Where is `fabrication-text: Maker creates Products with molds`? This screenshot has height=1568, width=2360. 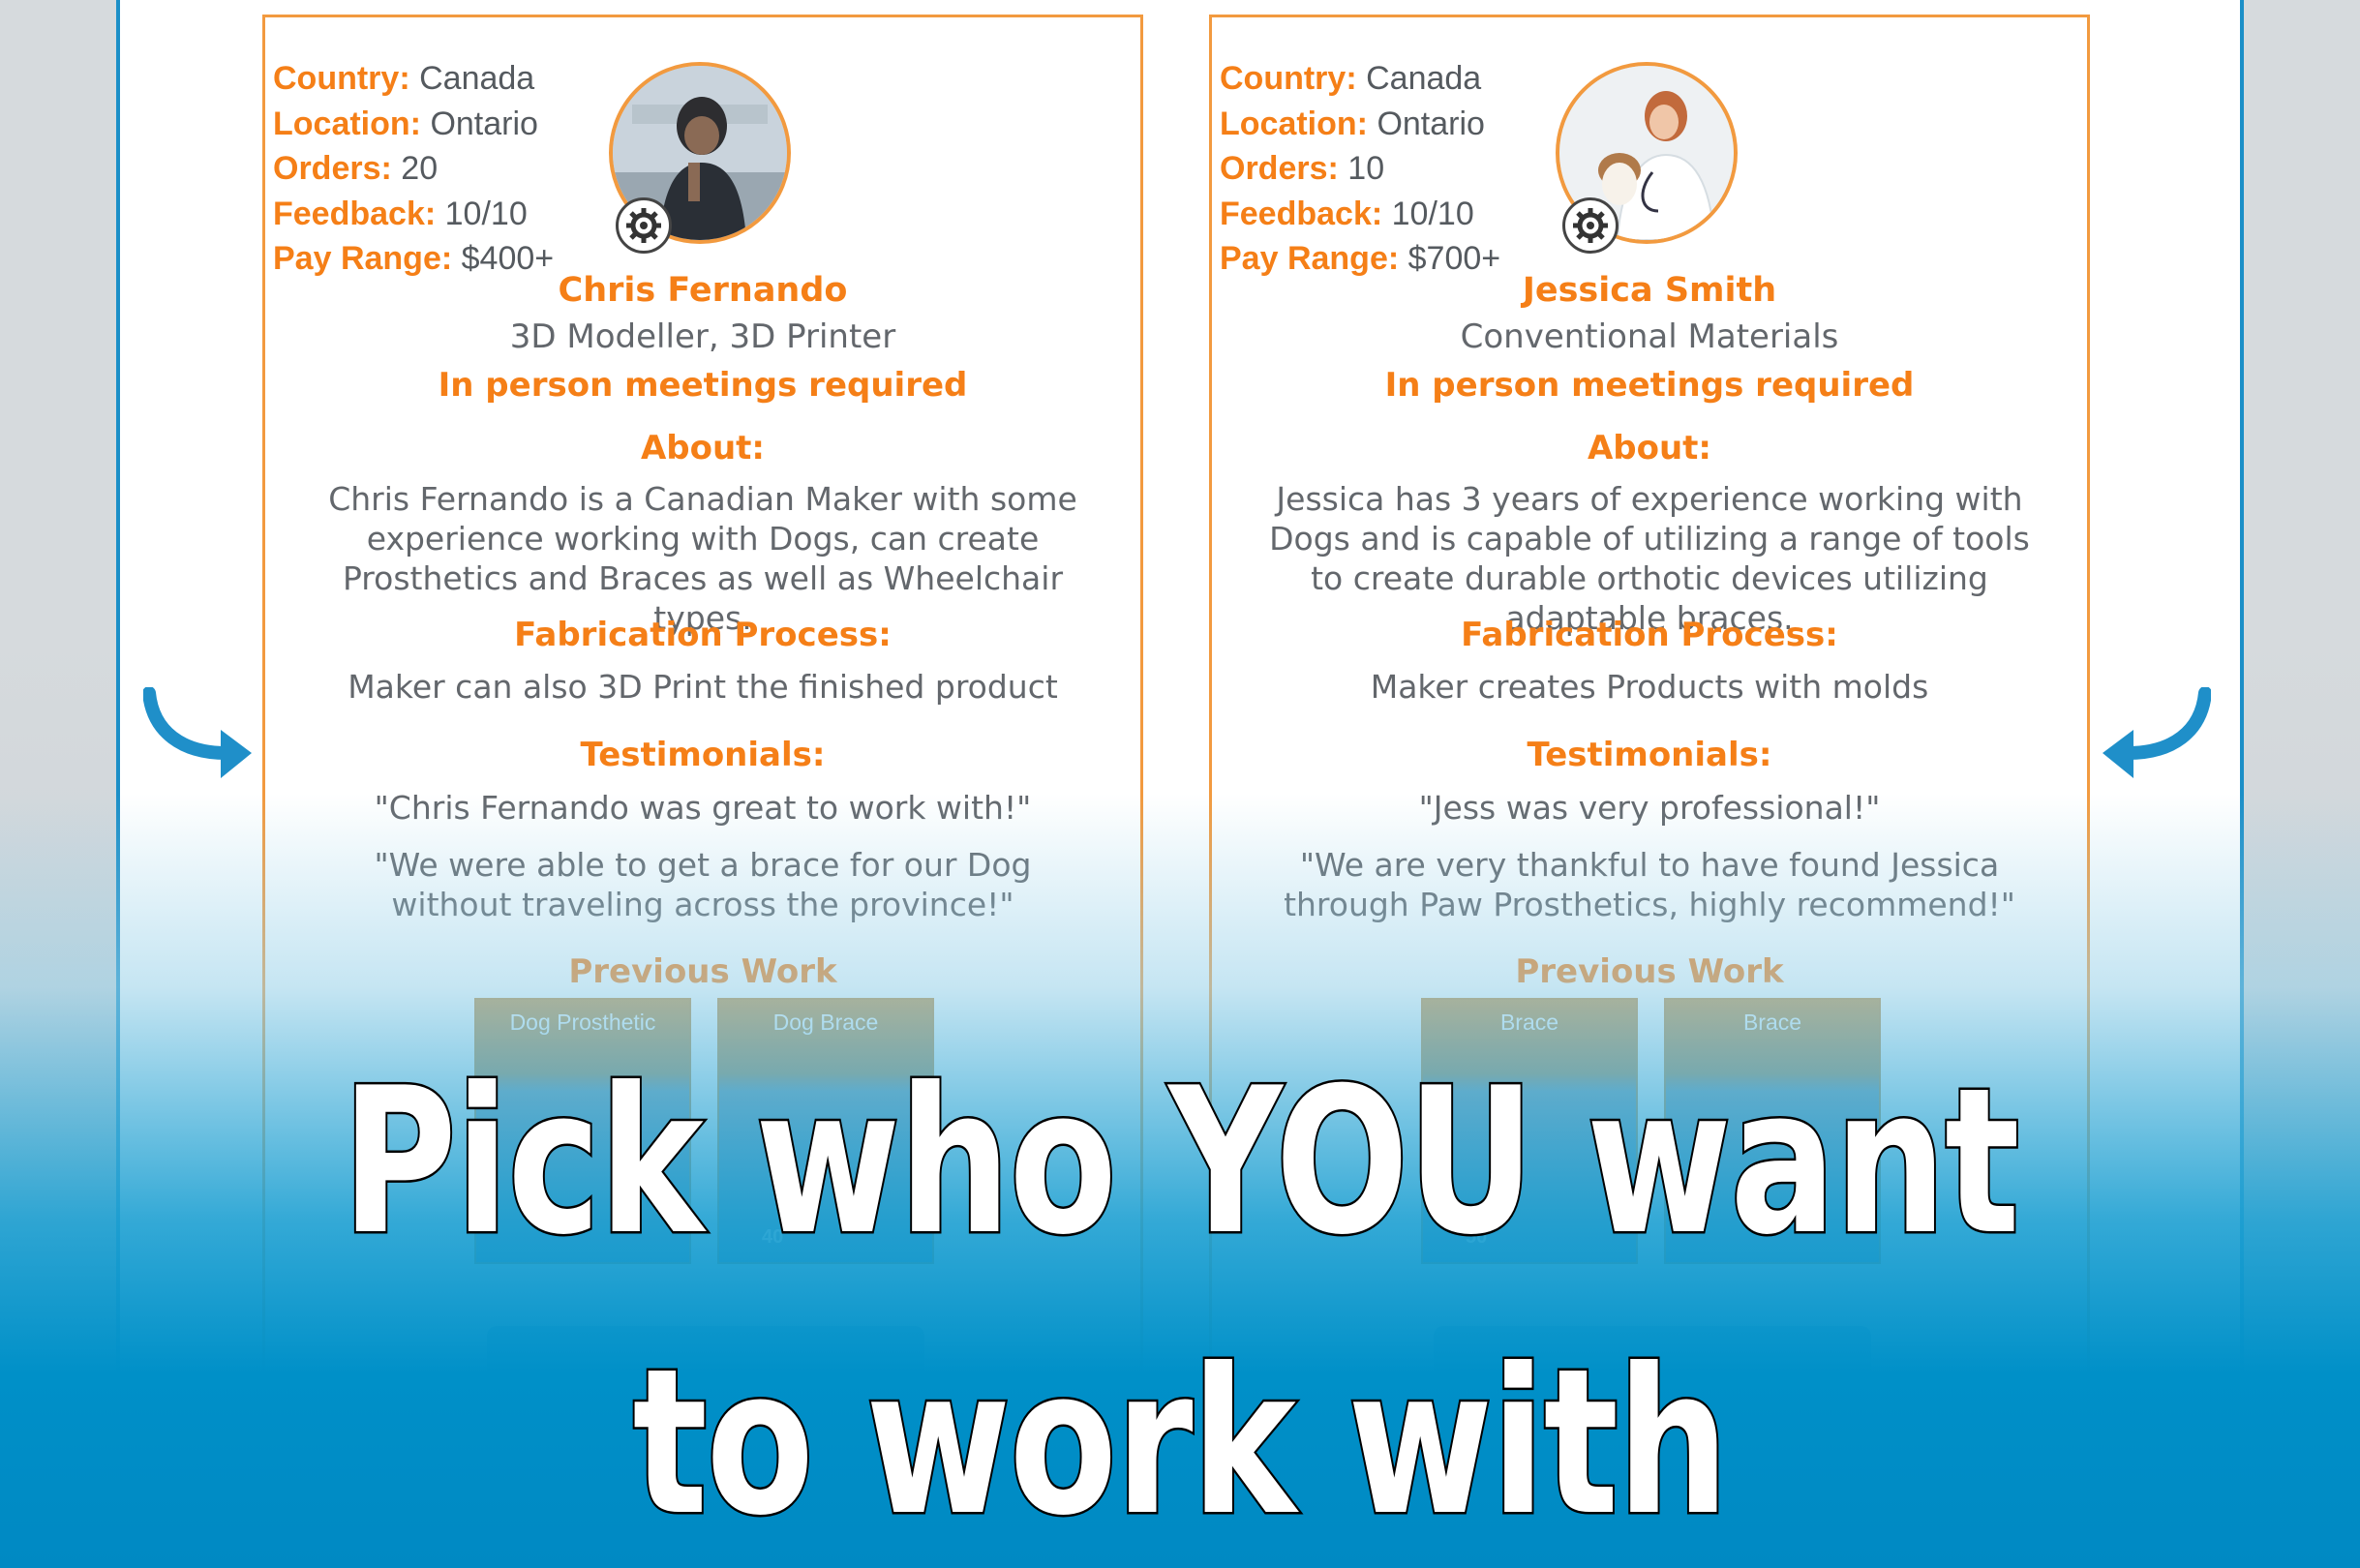 fabrication-text: Maker creates Products with molds is located at coordinates (1650, 687).